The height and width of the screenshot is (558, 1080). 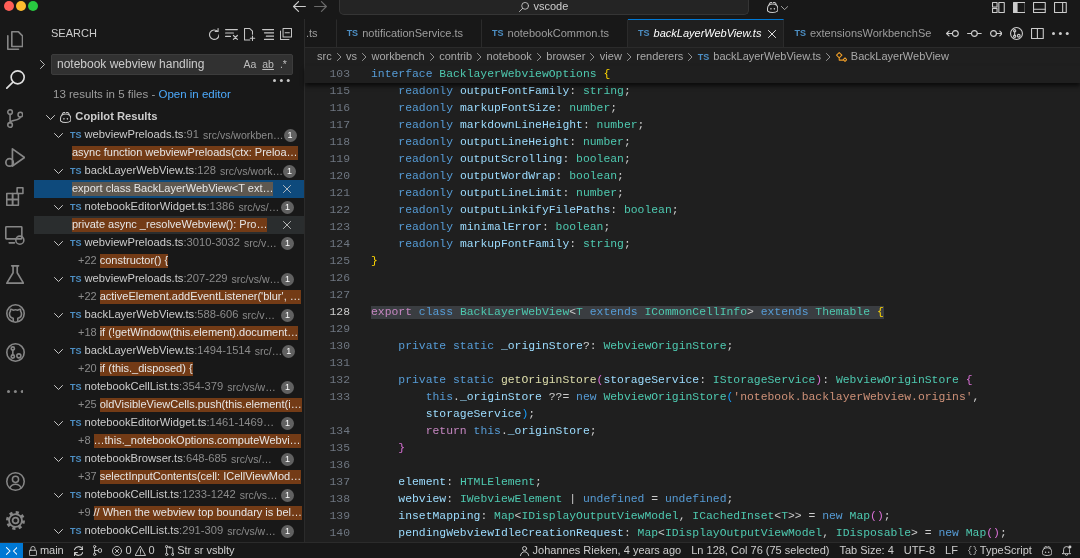 I want to click on search-option-toggle: Aa, so click(x=250, y=64).